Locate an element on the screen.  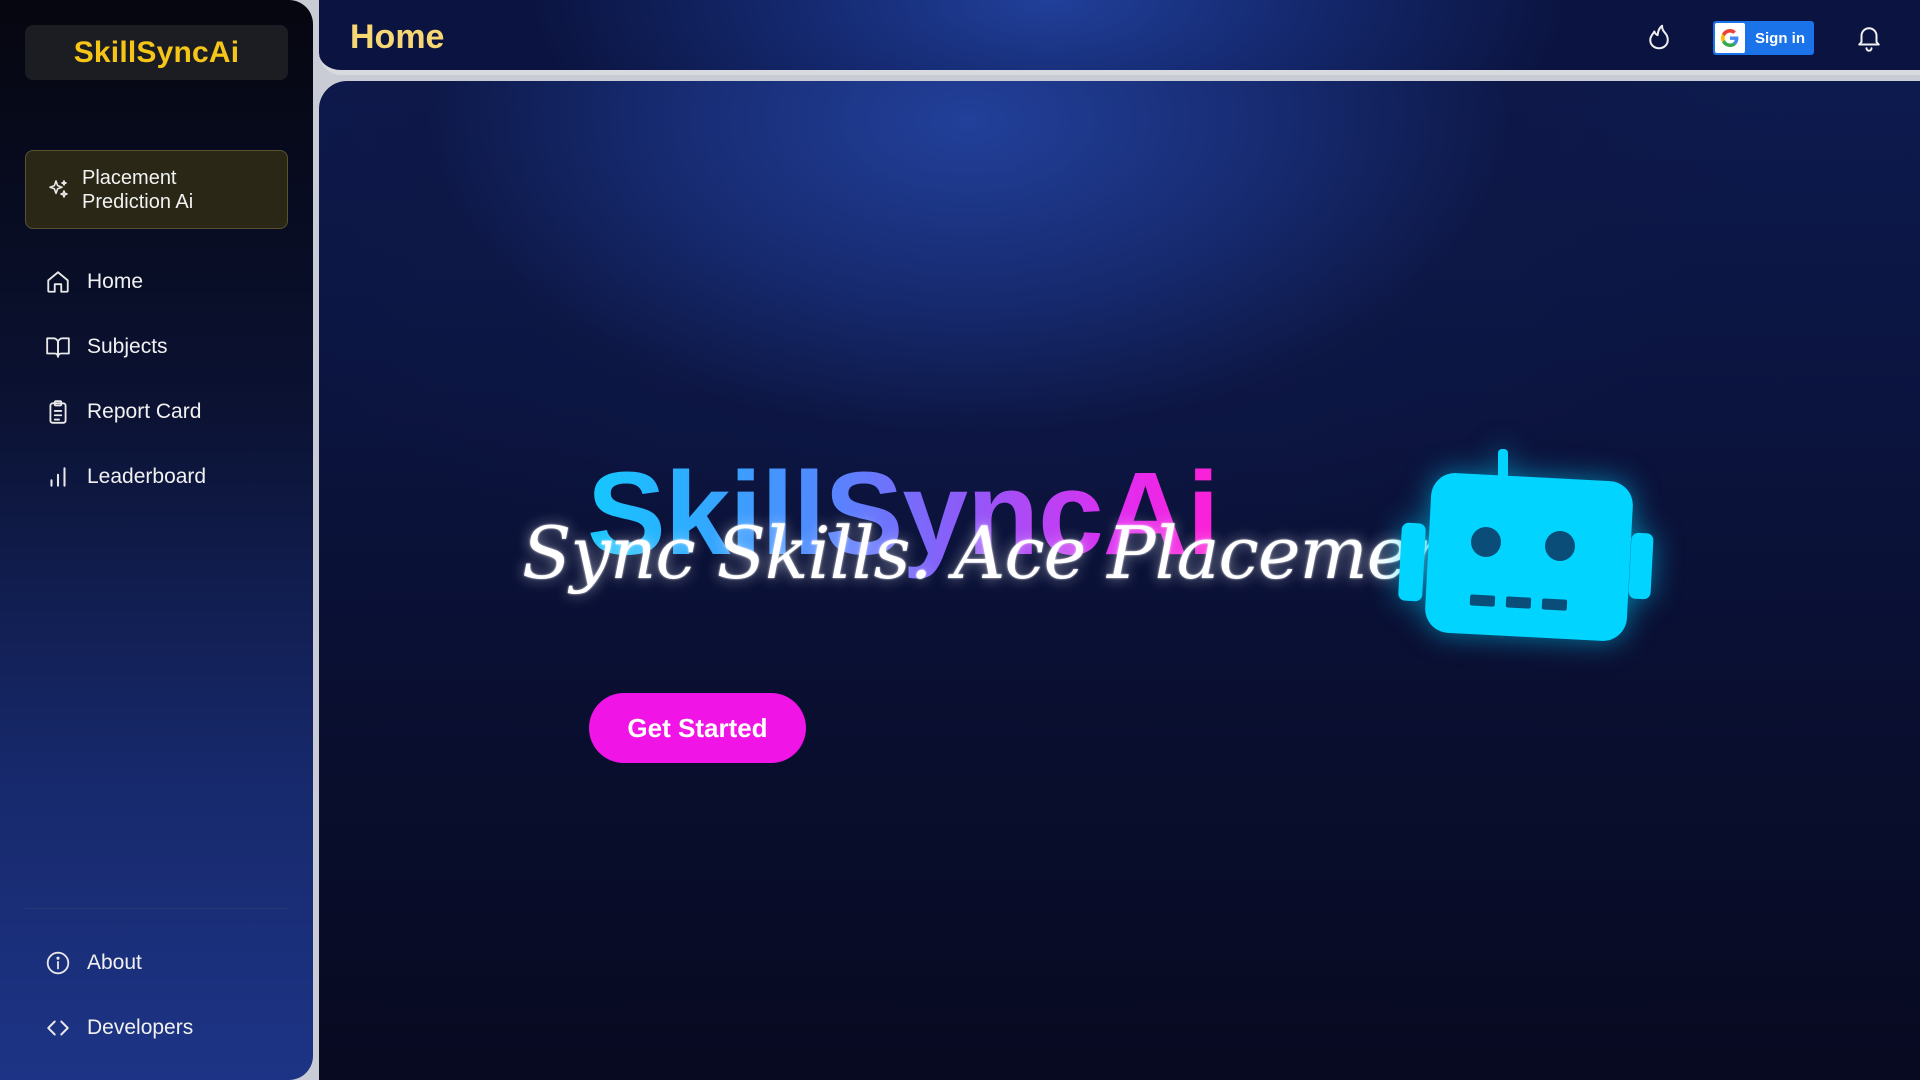
sidebar-item-home: Home is located at coordinates (156, 281).